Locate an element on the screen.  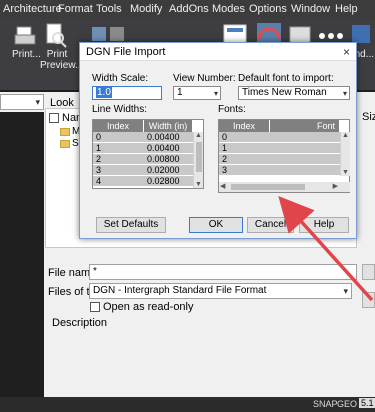
view-number-label: View Number: is located at coordinates (204, 78).